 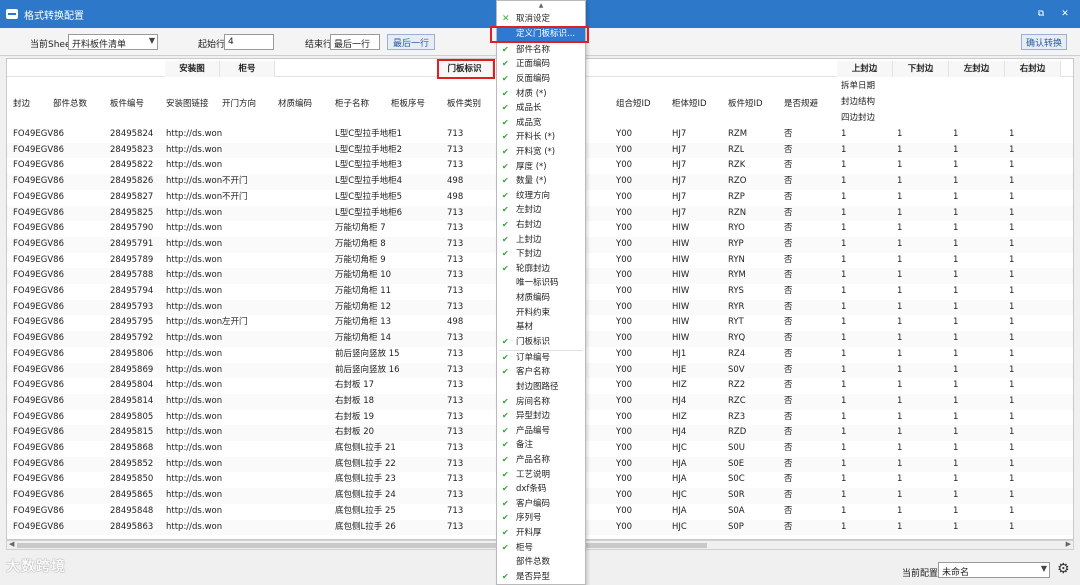 I want to click on last-row-button: 最后一行, so click(x=411, y=42).